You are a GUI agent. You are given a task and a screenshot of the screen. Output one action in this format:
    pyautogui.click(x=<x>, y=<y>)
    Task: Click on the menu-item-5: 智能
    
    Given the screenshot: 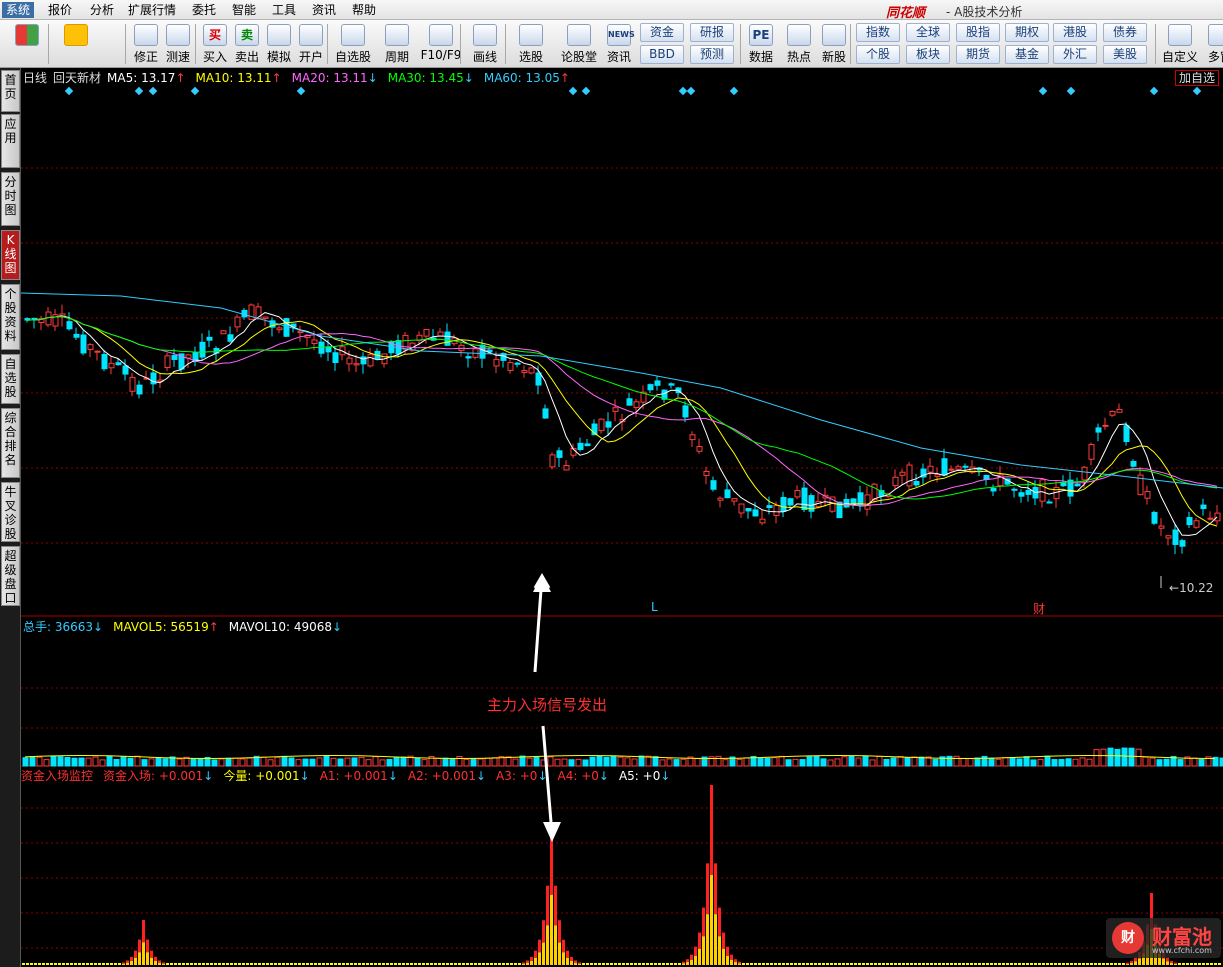 What is the action you would take?
    pyautogui.click(x=244, y=10)
    